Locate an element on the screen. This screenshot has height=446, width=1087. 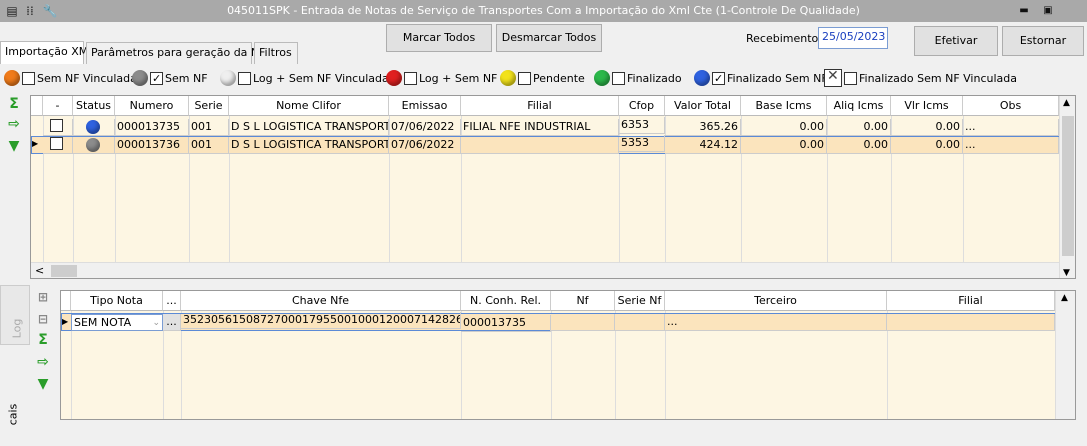
estornar-button: Estornar is located at coordinates (1043, 41).